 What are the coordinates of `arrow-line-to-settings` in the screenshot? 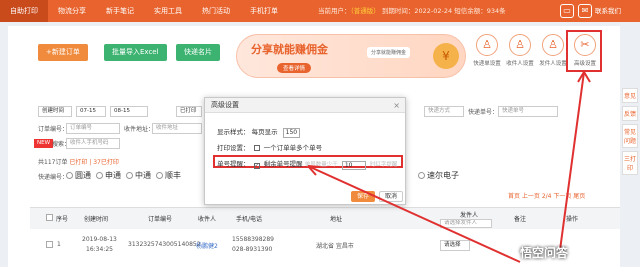 It's located at (572, 161).